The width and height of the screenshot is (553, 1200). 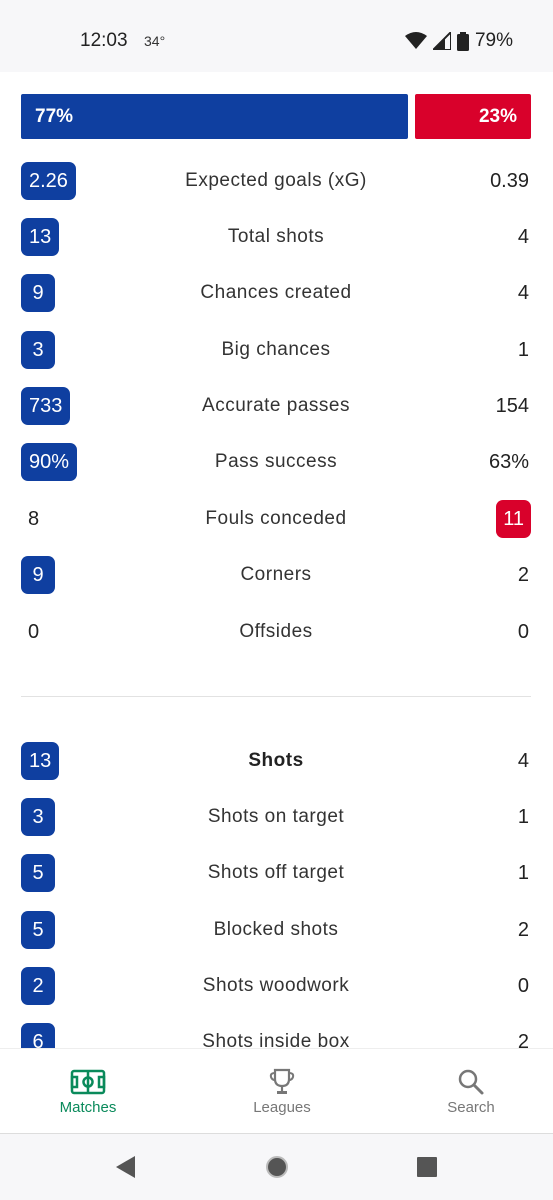 What do you see at coordinates (34, 518) in the screenshot?
I see `stat-home-value: 8` at bounding box center [34, 518].